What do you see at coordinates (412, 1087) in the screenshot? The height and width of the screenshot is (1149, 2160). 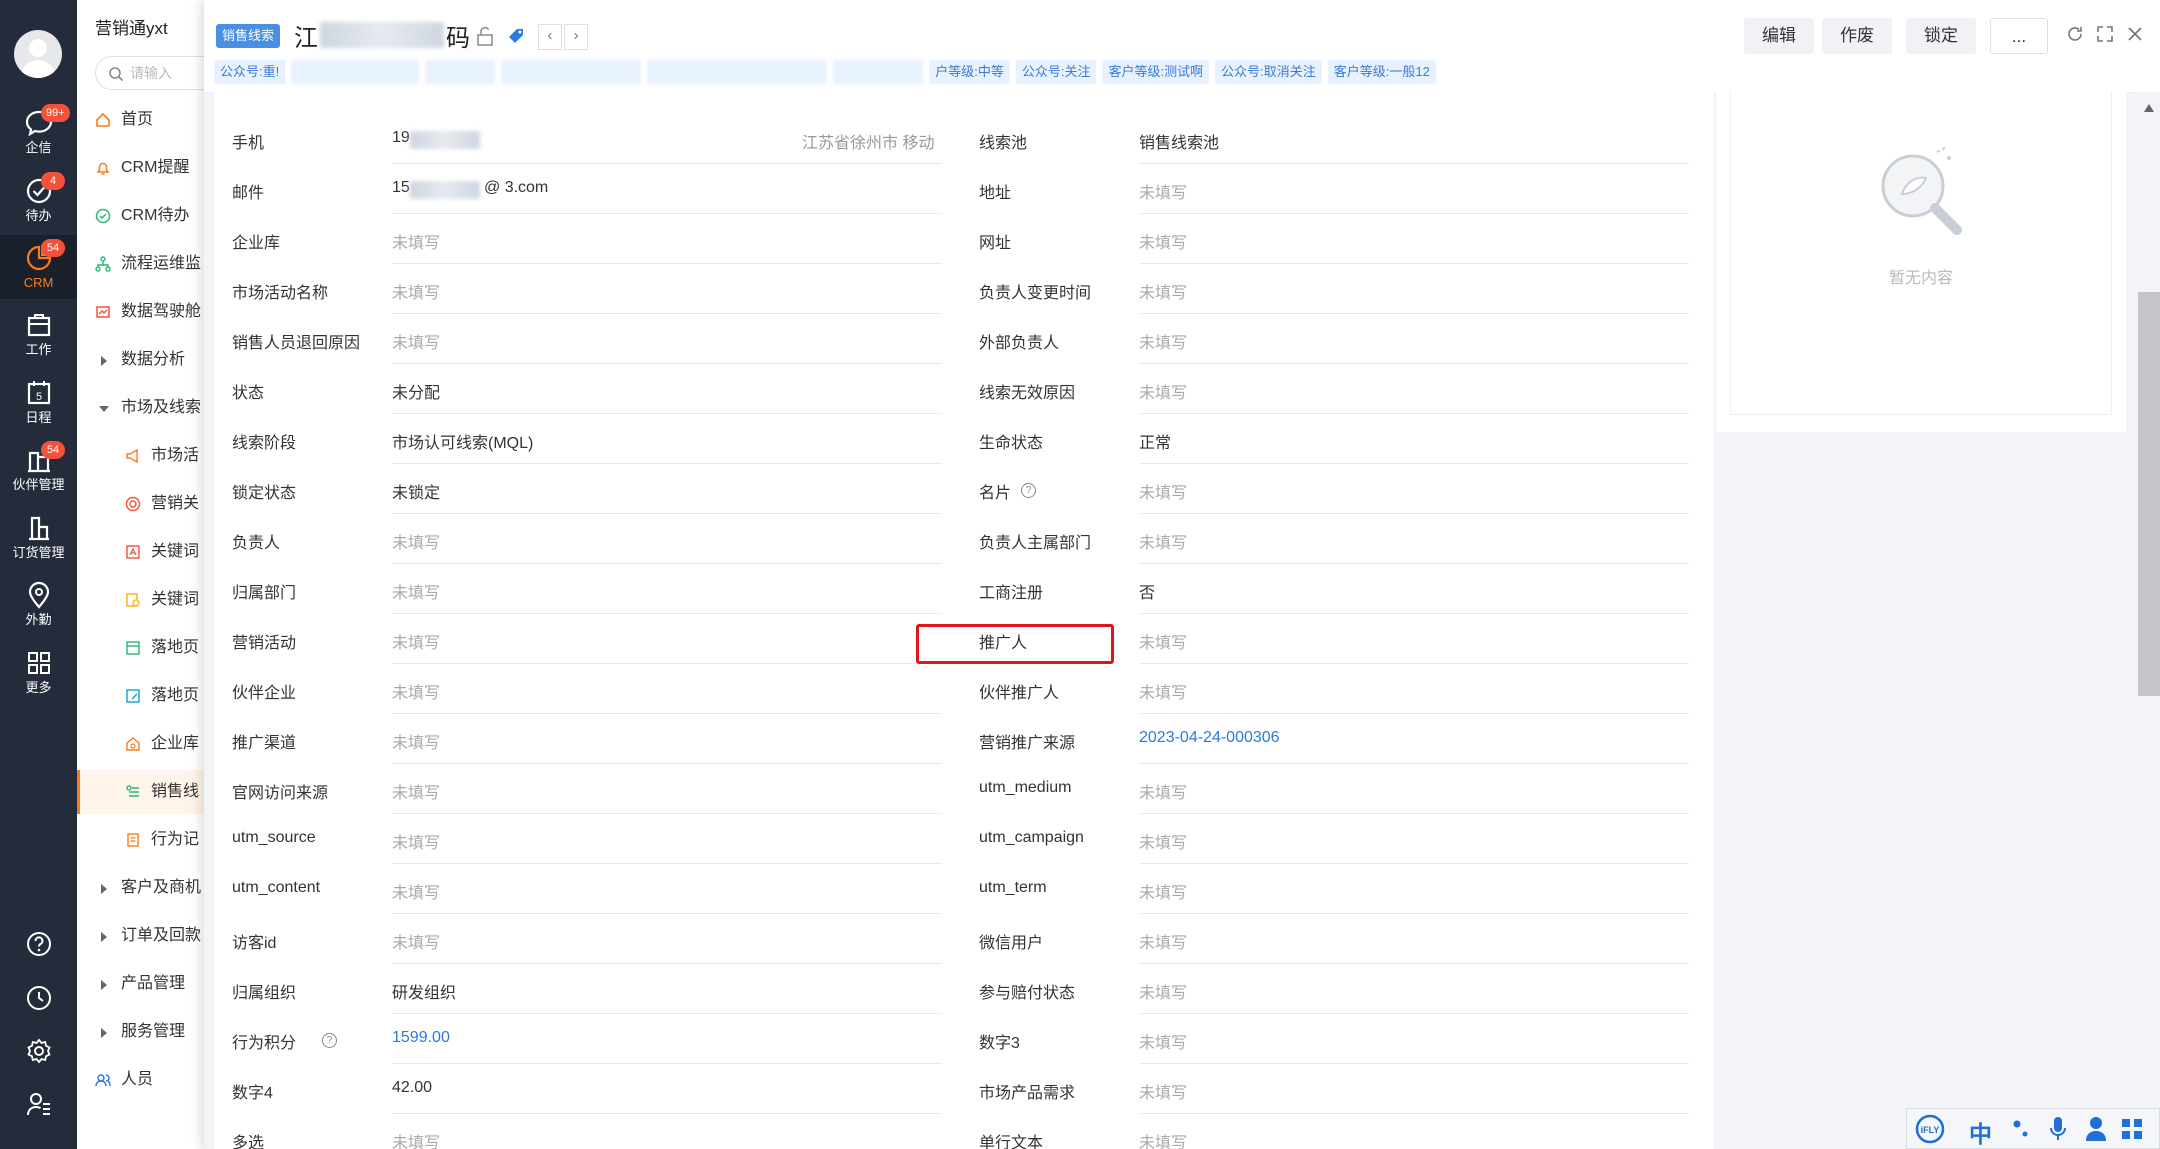 I see `field-value: 42.00` at bounding box center [412, 1087].